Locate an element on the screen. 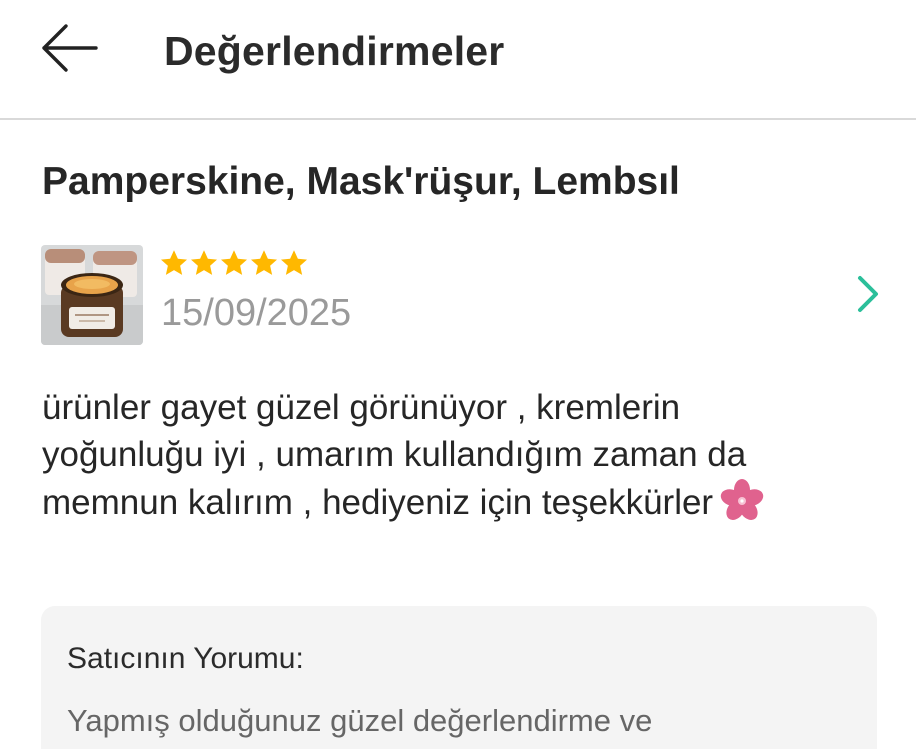 The width and height of the screenshot is (916, 749). chevron-right-icon is located at coordinates (868, 294).